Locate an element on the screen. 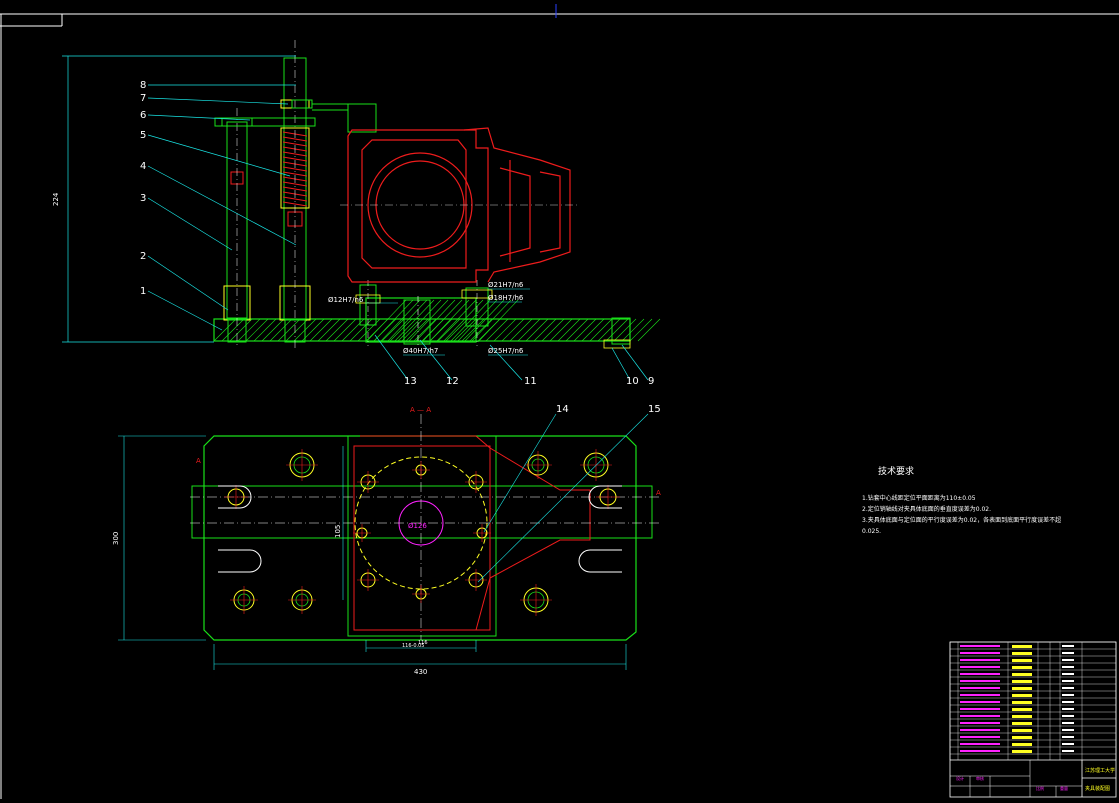  plan-rail is located at coordinates (422, 512).